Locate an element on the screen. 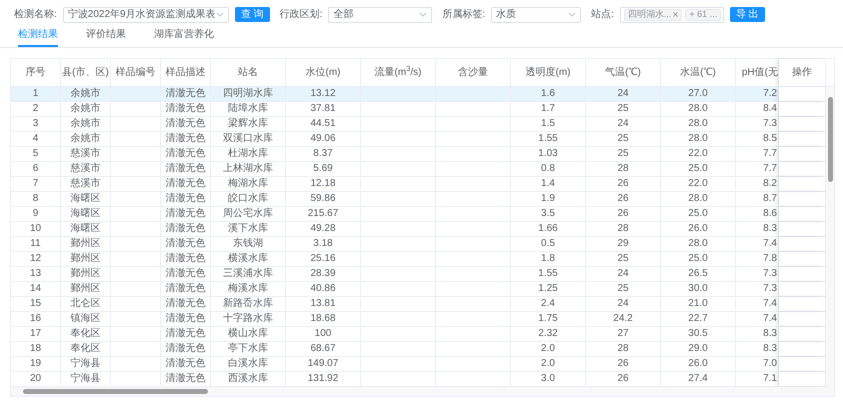 The height and width of the screenshot is (402, 843). table-row: 15 北仑区 清澈无色 新路岙水库 13.81 2.4 24 21.0 7.4 is located at coordinates (418, 304).